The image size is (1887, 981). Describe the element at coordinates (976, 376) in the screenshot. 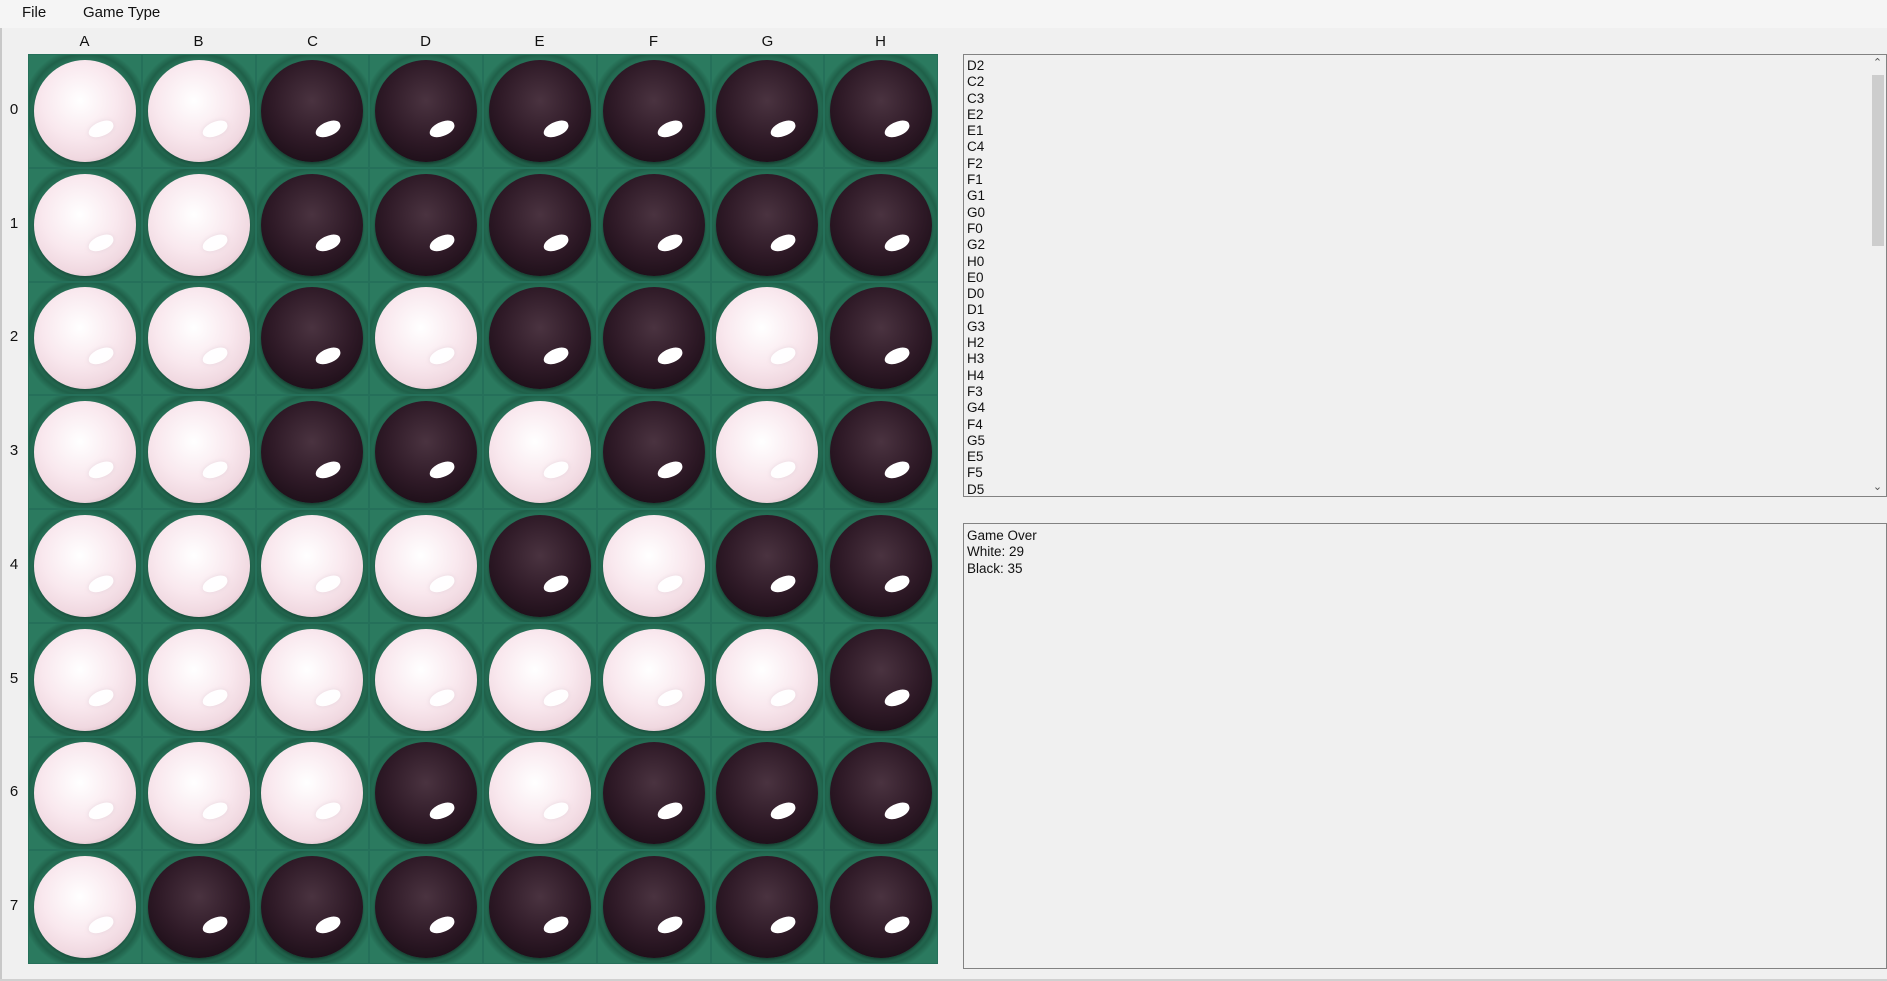

I see `move-list-item: H4` at that location.